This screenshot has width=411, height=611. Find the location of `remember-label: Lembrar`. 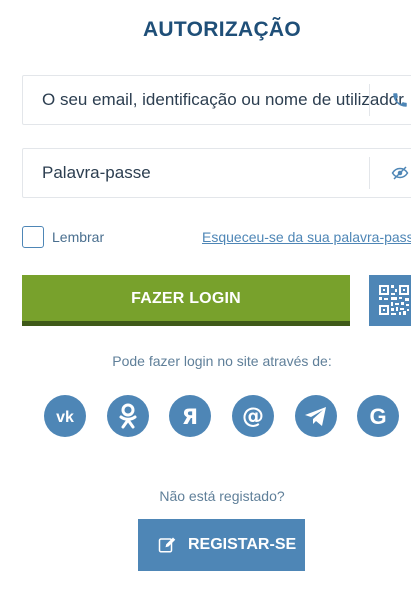

remember-label: Lembrar is located at coordinates (78, 237).